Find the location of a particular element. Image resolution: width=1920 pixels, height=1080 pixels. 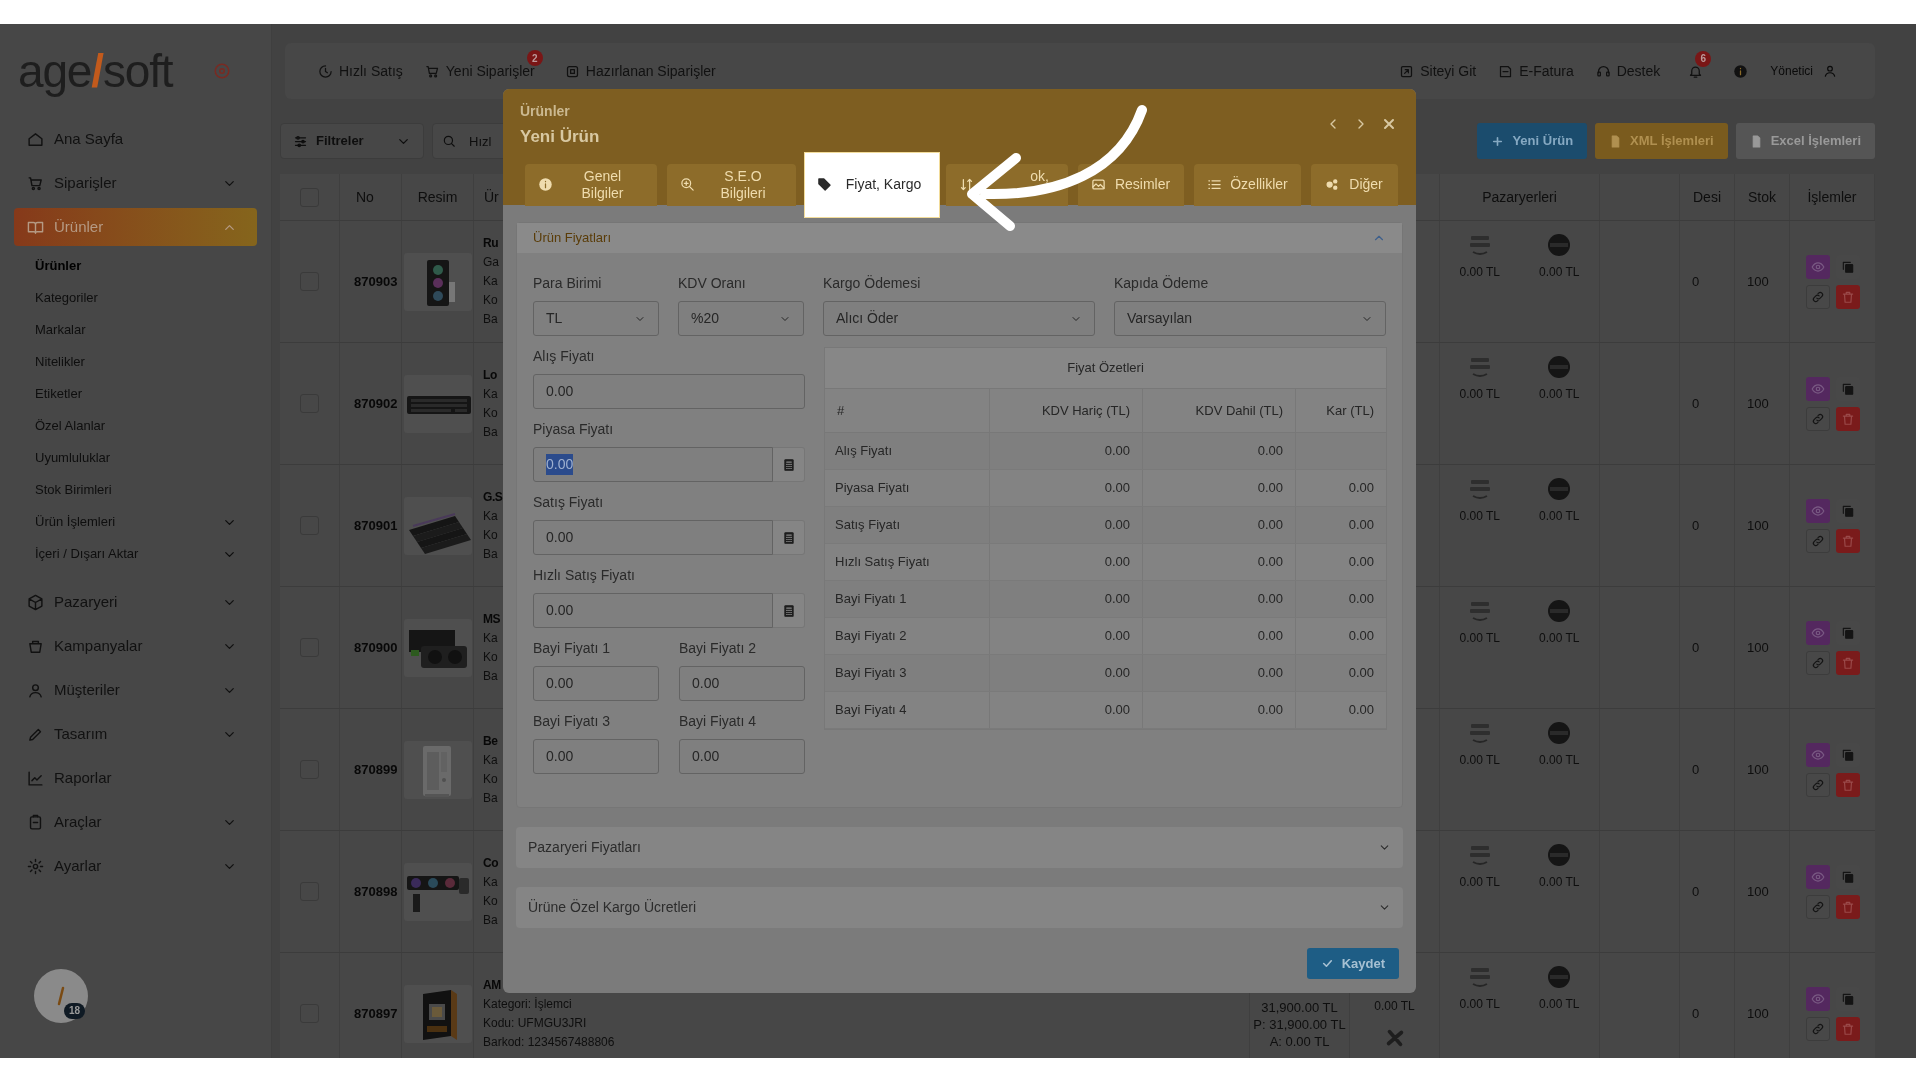

submenu-item: Nitelikler is located at coordinates (135, 362).